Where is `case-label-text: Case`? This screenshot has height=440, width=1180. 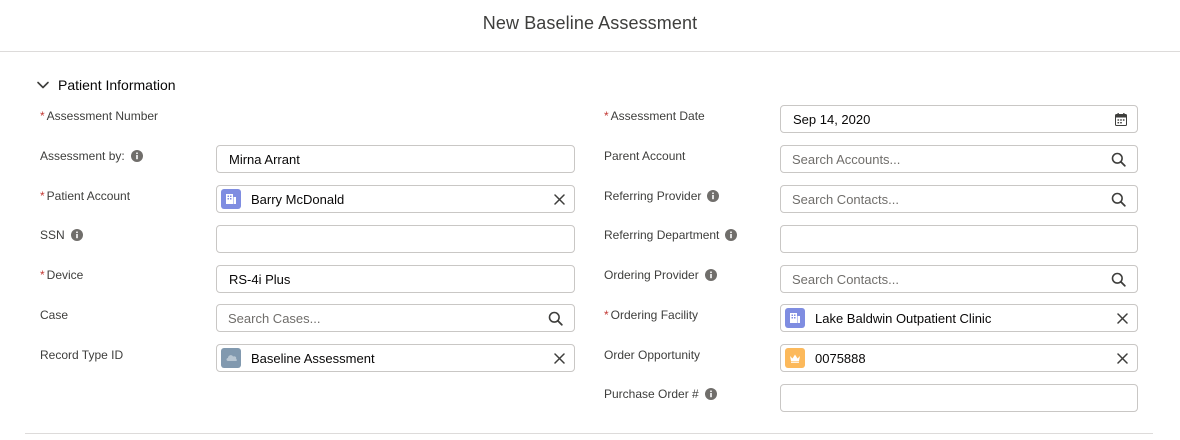
case-label-text: Case is located at coordinates (54, 315).